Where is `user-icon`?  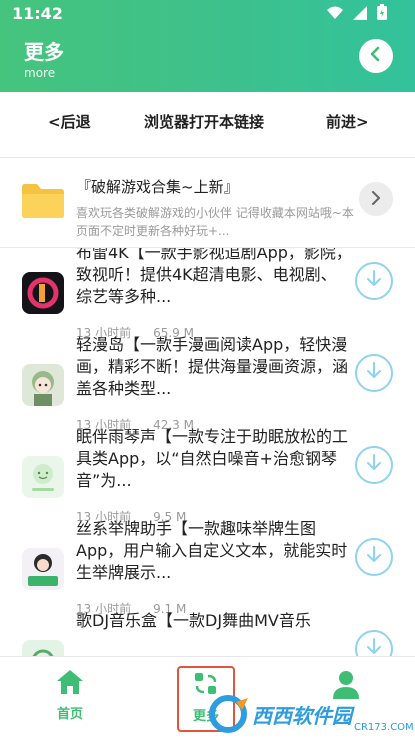
user-icon is located at coordinates (346, 686).